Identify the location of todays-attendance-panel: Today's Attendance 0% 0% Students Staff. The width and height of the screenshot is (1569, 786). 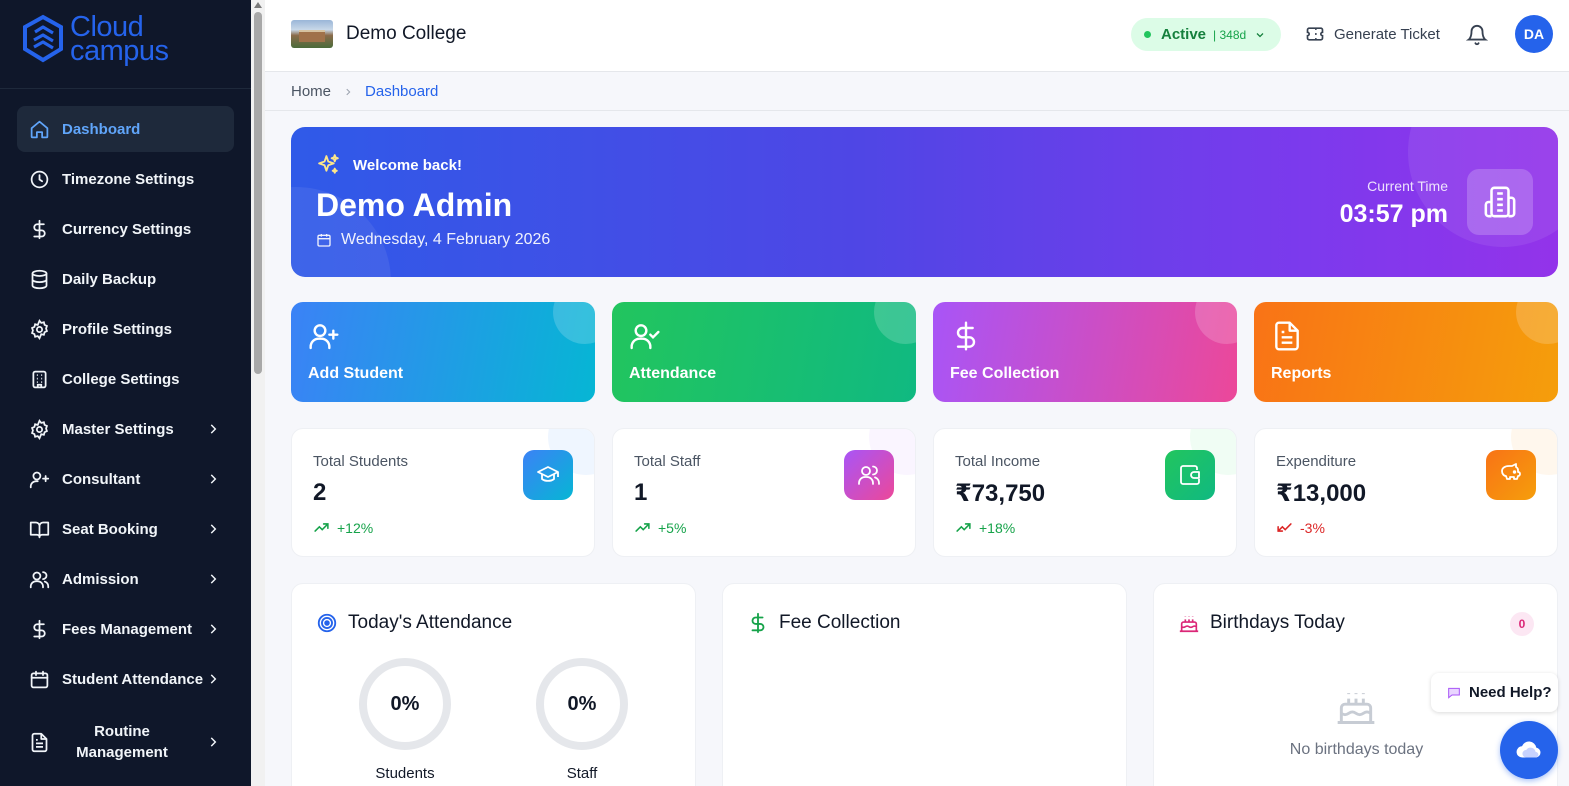
(493, 684).